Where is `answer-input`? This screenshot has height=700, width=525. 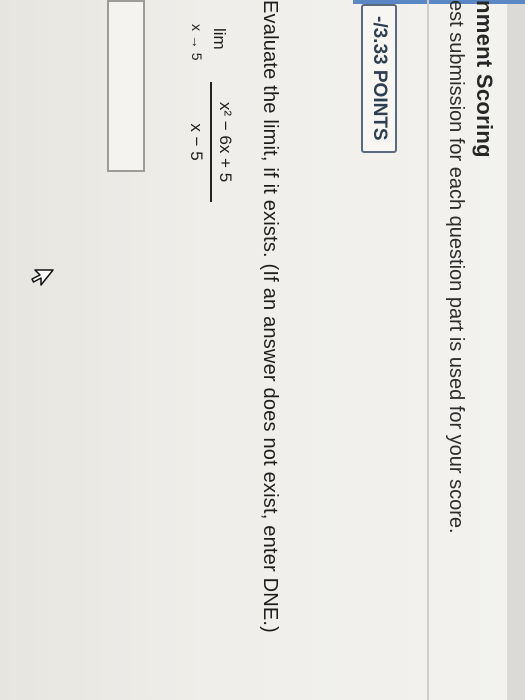
answer-input is located at coordinates (126, 86).